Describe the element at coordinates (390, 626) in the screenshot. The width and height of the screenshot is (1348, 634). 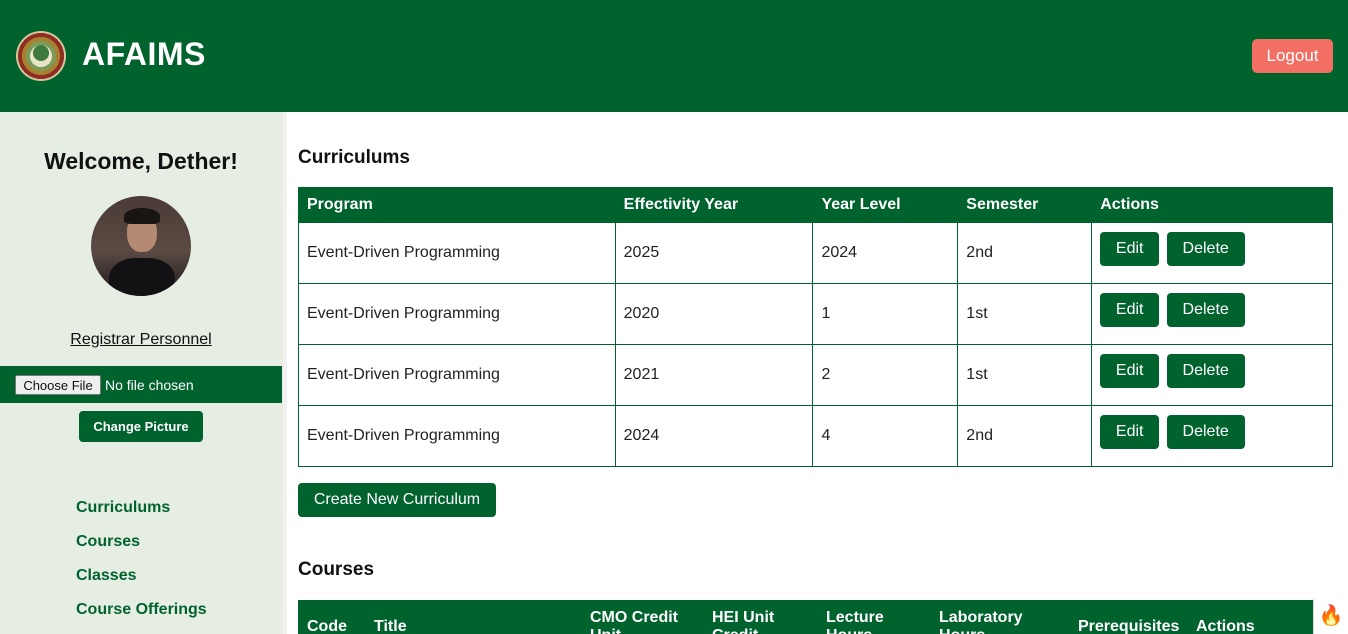
I see `column-header-title: Title` at that location.